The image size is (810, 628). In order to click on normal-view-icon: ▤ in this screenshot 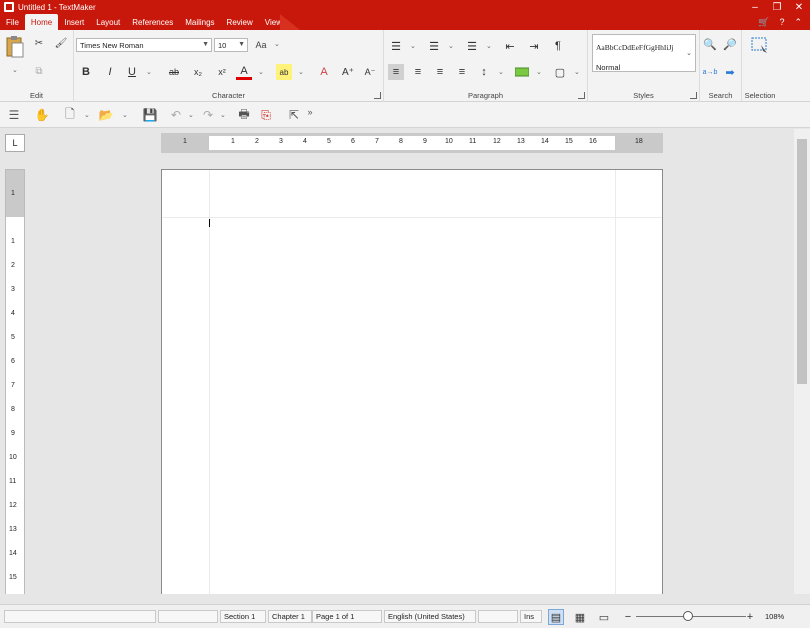, I will do `click(556, 617)`.